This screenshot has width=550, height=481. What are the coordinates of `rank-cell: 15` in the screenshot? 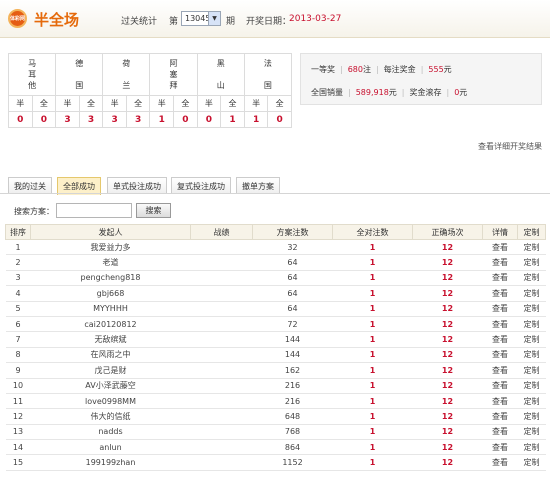 It's located at (18, 462).